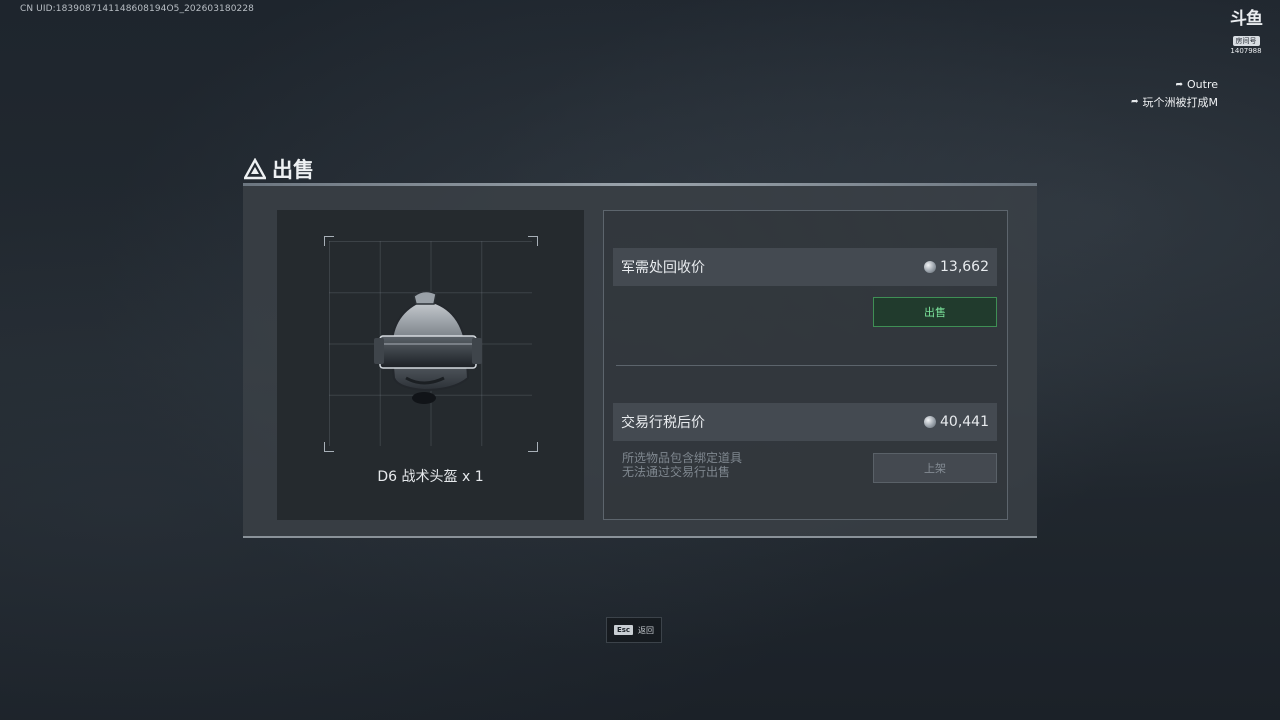 The width and height of the screenshot is (1280, 720). I want to click on back-hint: Esc 返回, so click(634, 630).